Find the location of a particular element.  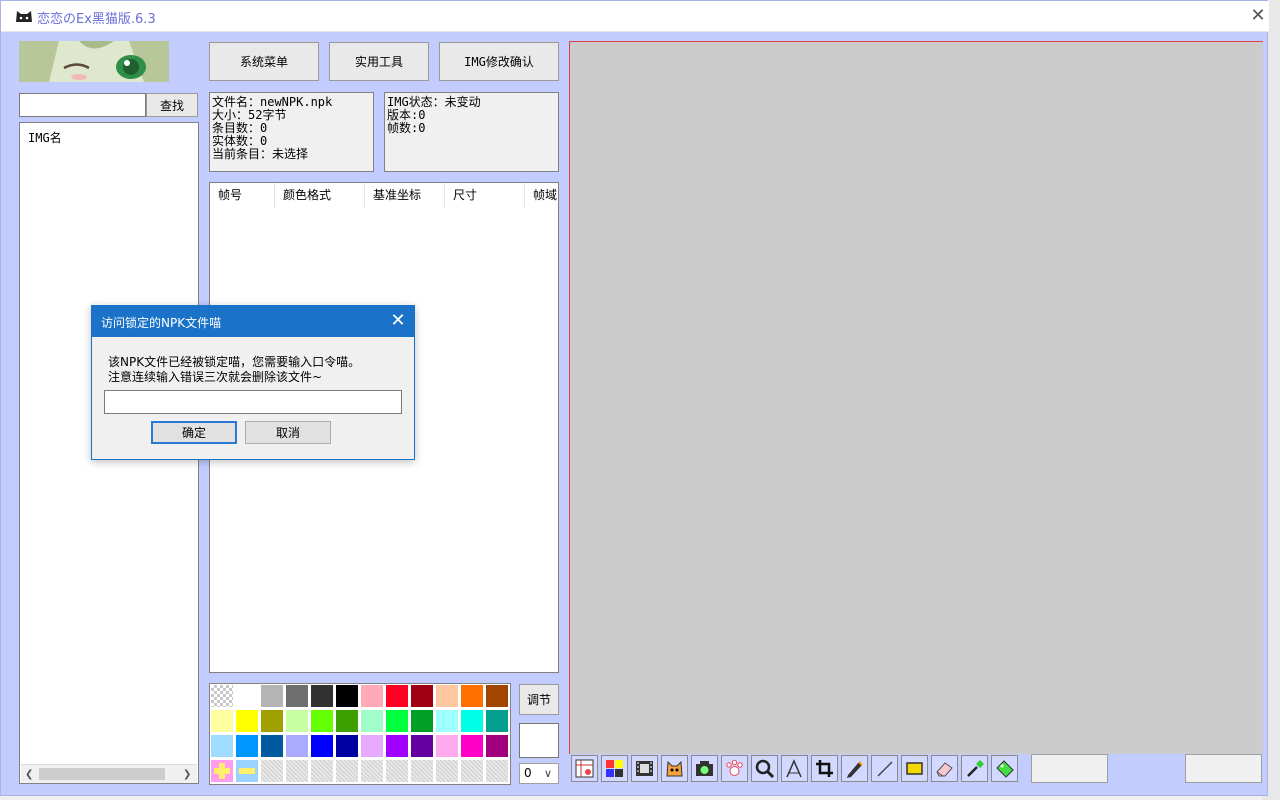

add-color-icon is located at coordinates (222, 771).